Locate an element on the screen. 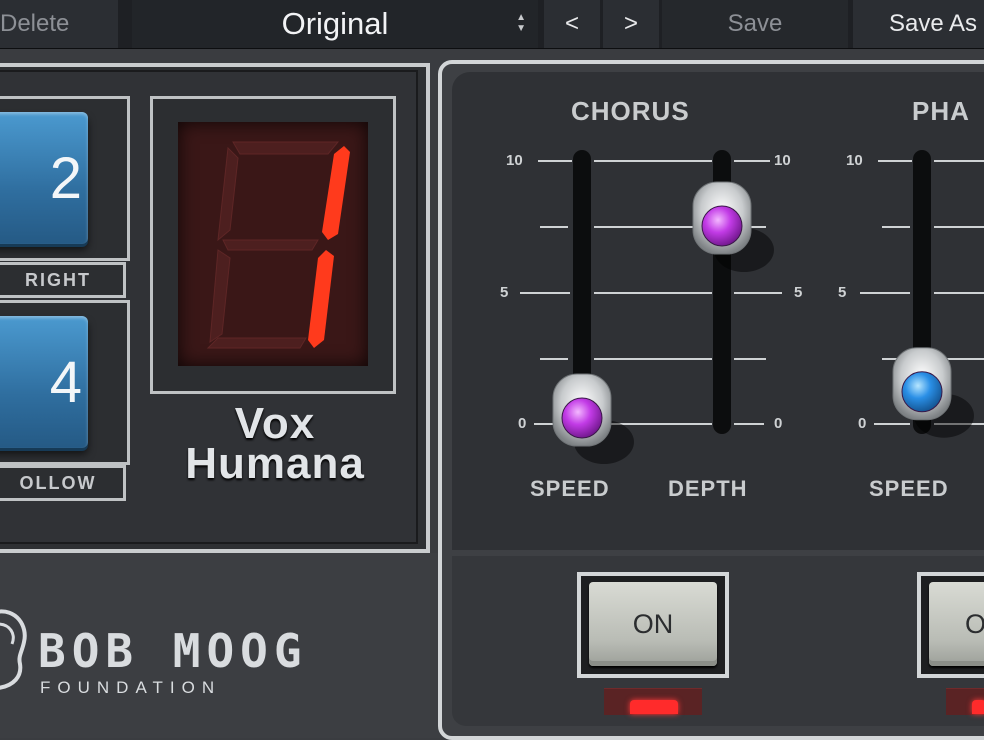  chorus-led-indicator is located at coordinates (654, 707).